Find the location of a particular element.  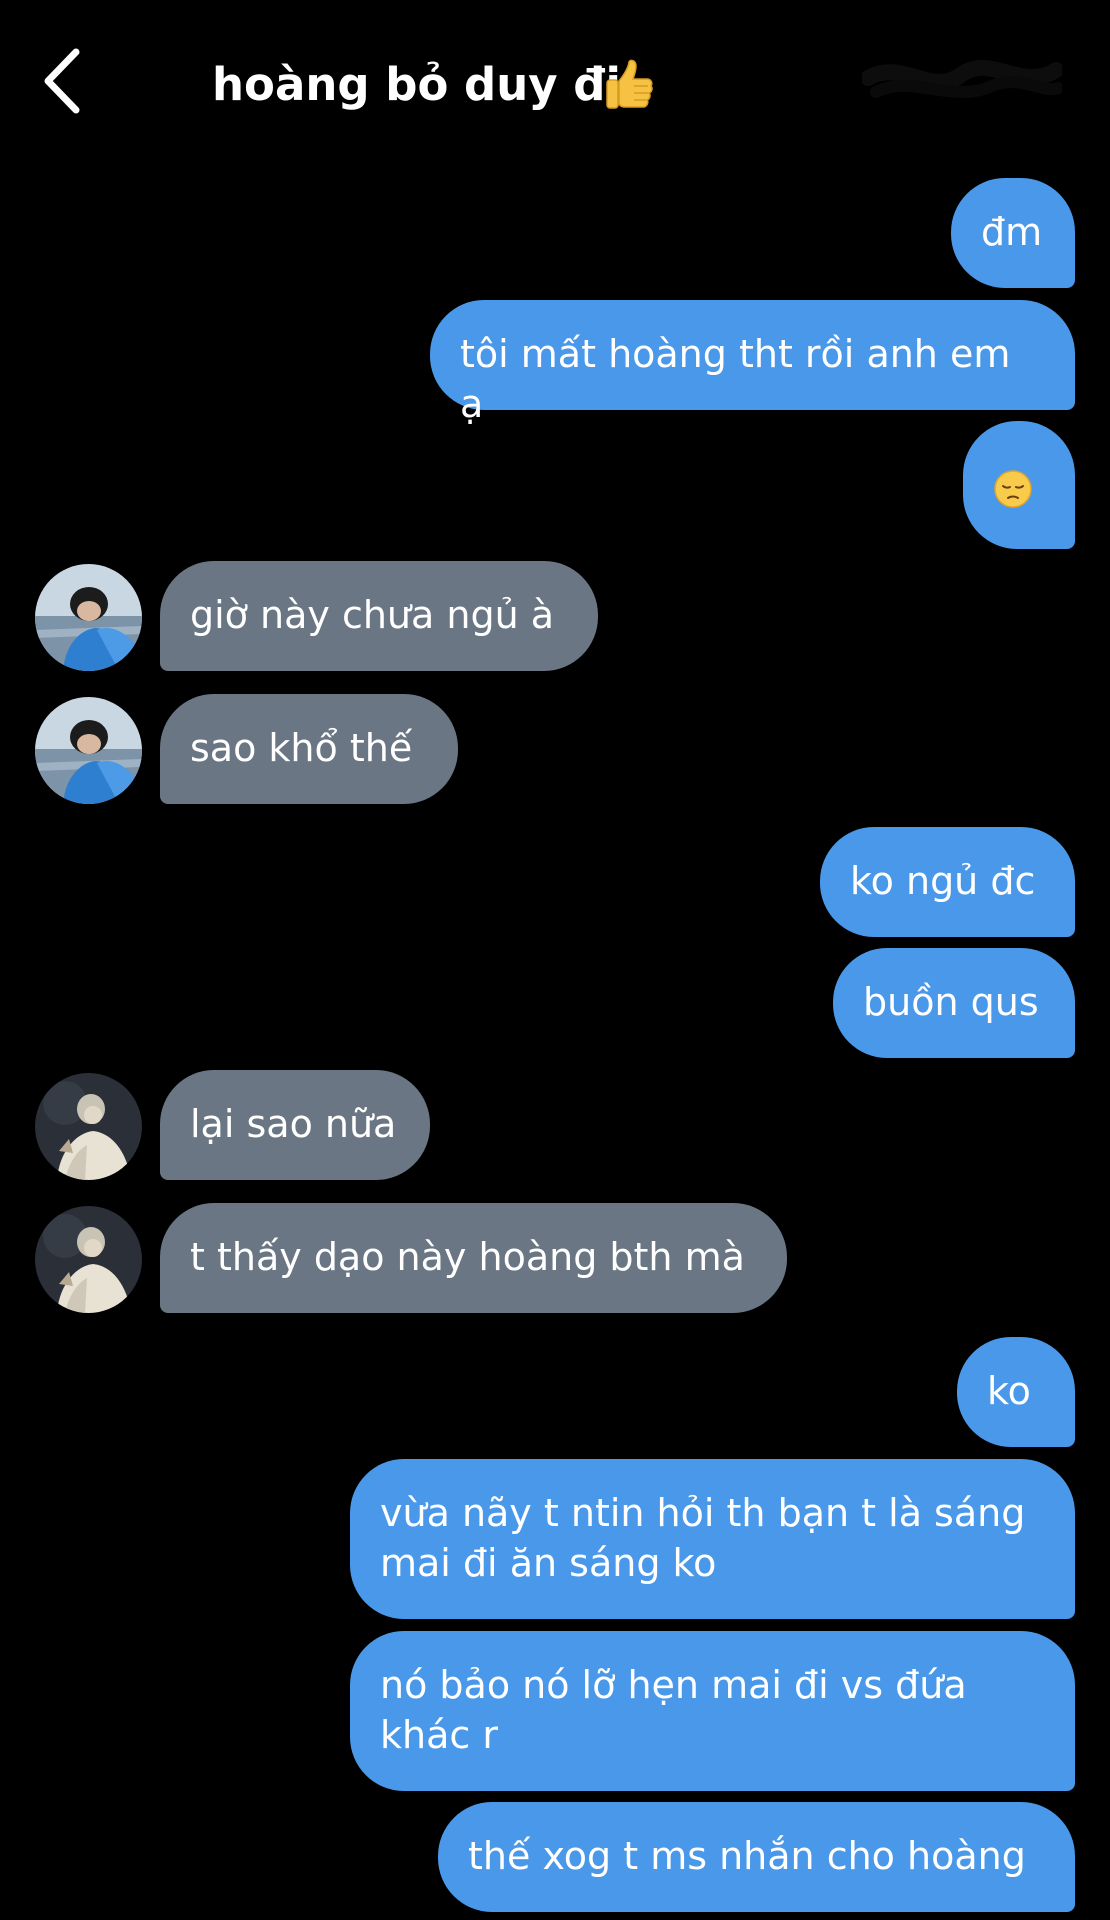

message-row-outgoing: tôi mất hoàng tht rồi anh em ạ is located at coordinates (555, 363).